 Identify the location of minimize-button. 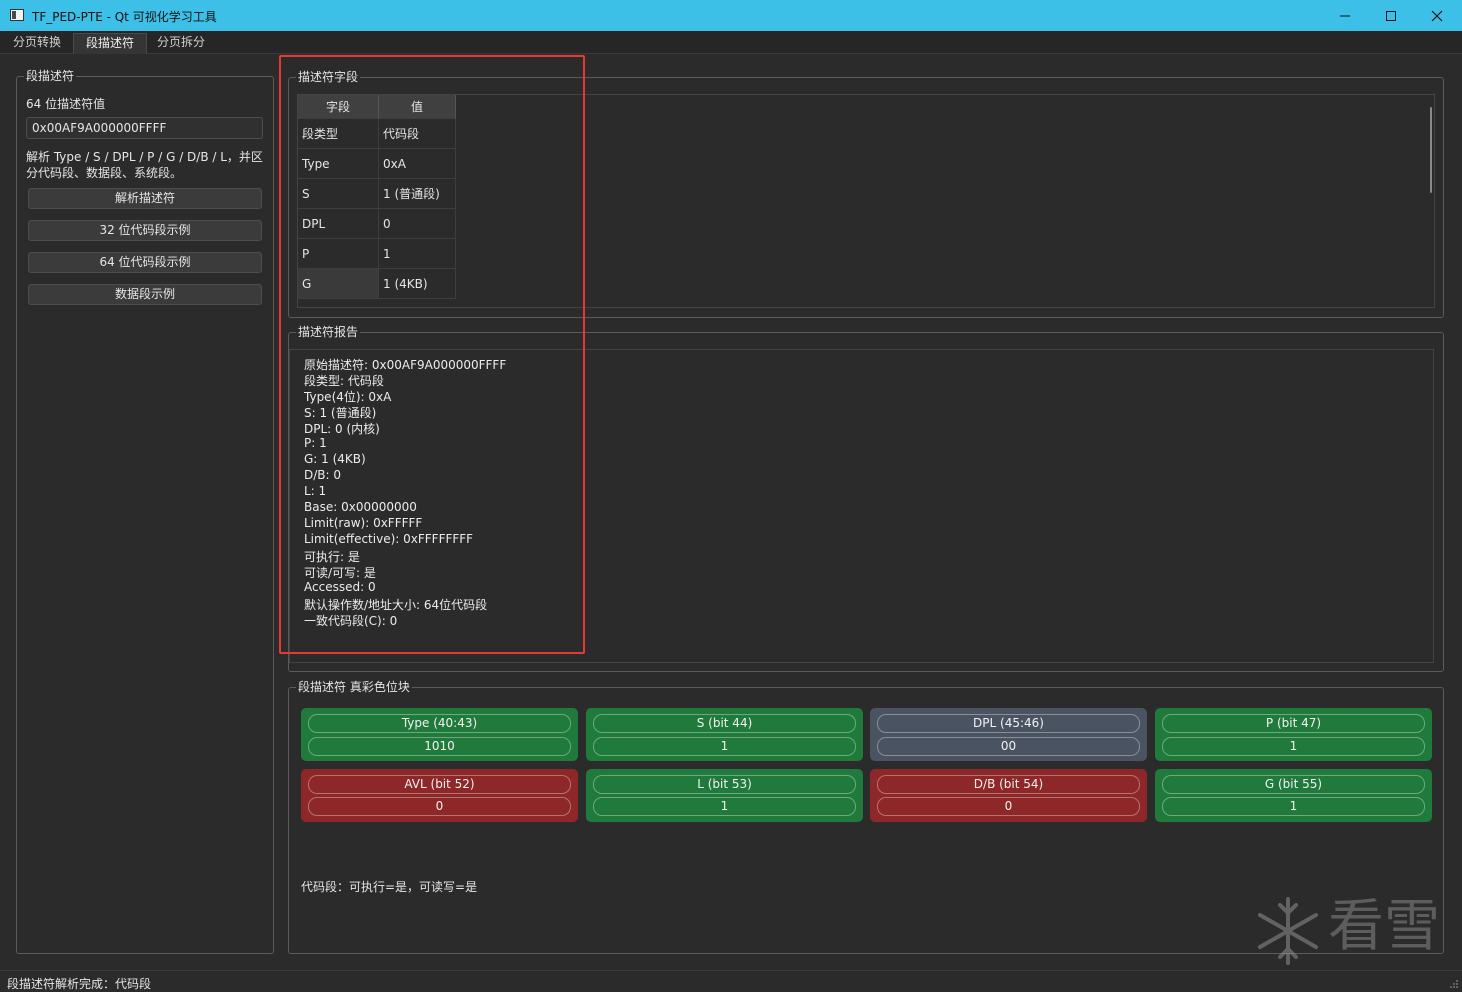
(1345, 15).